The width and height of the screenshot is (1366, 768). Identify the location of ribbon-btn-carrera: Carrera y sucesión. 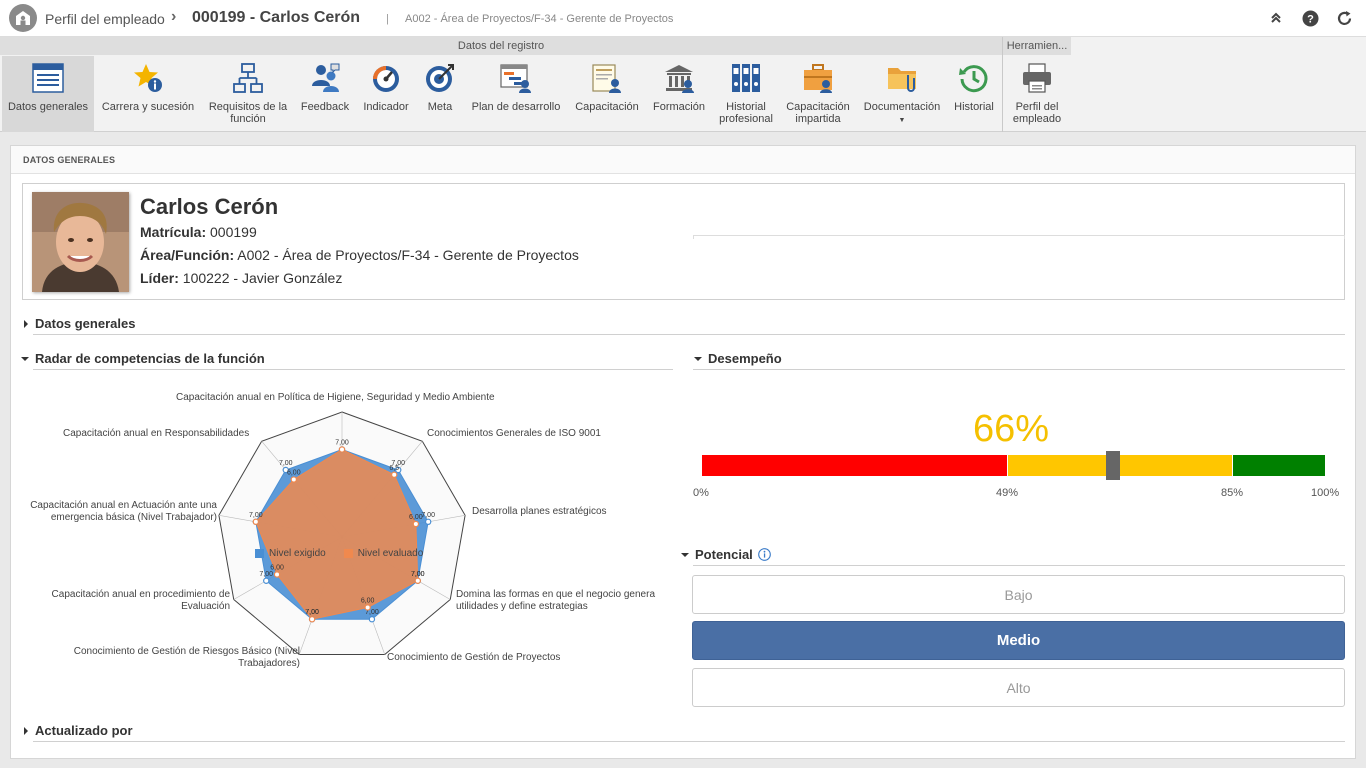
(148, 94).